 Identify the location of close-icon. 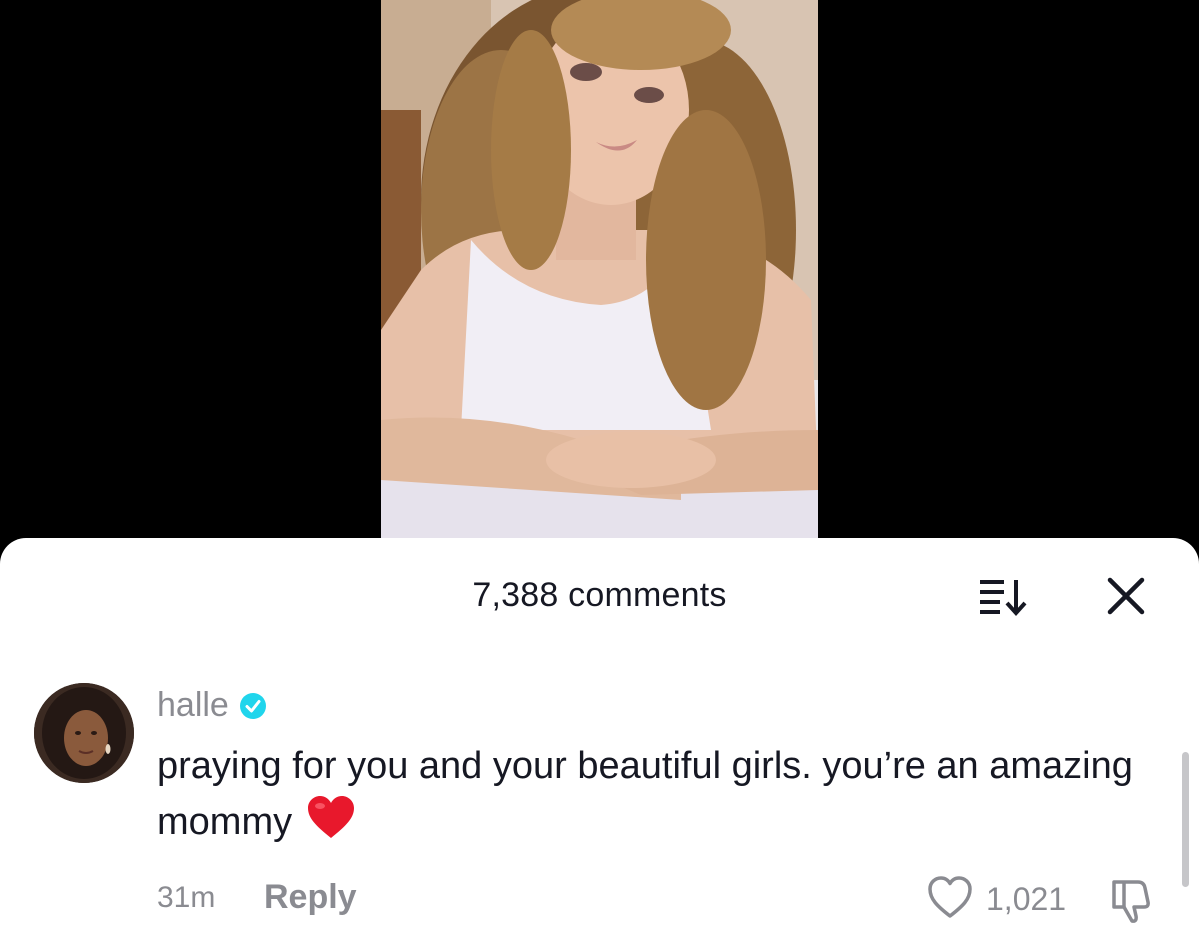
(1126, 596).